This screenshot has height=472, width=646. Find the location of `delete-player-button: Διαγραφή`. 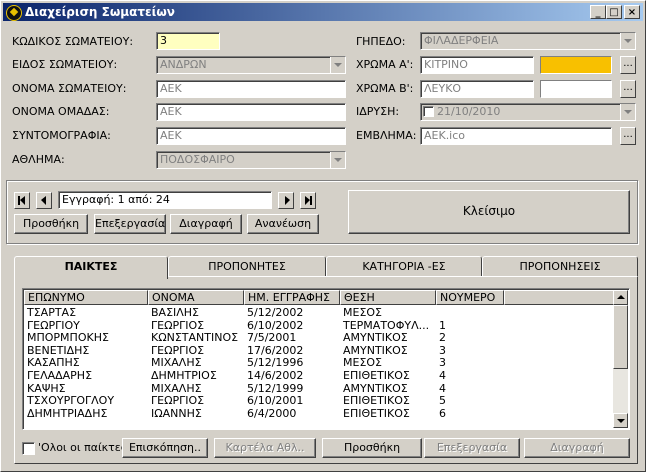

delete-player-button: Διαγραφή is located at coordinates (577, 448).